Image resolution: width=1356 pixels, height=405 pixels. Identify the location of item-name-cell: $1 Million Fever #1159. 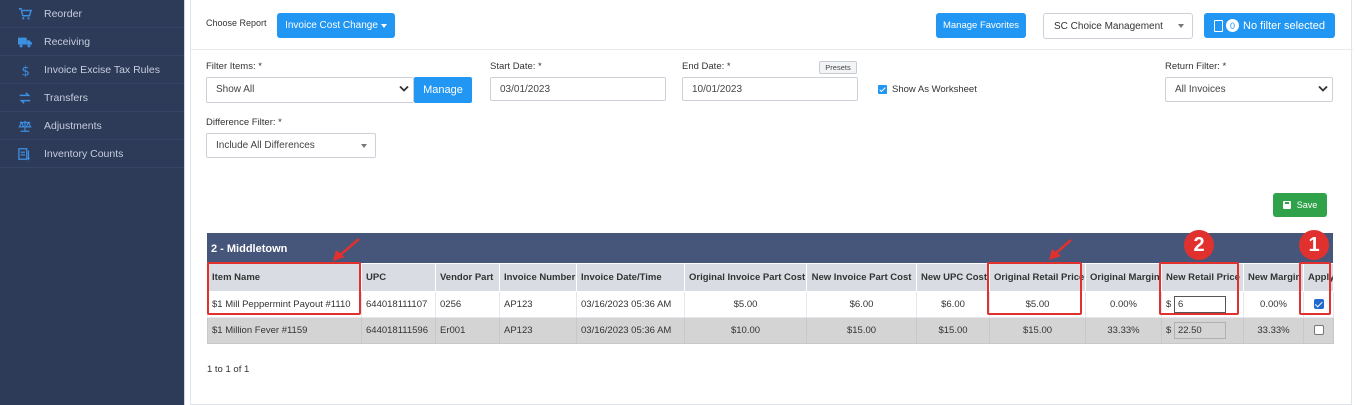
(284, 330).